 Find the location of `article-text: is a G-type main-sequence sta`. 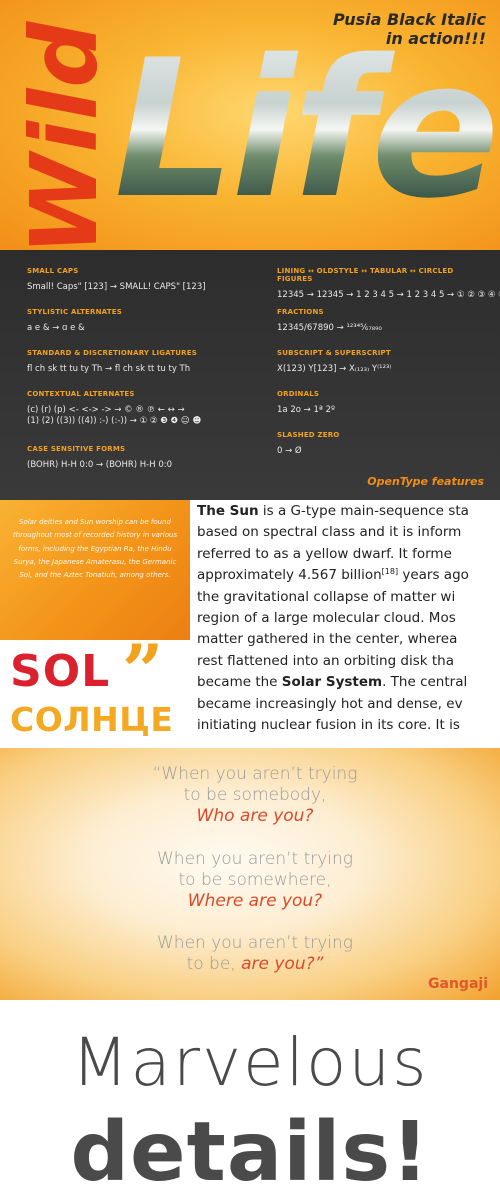

article-text: is a G-type main-sequence sta is located at coordinates (363, 511).